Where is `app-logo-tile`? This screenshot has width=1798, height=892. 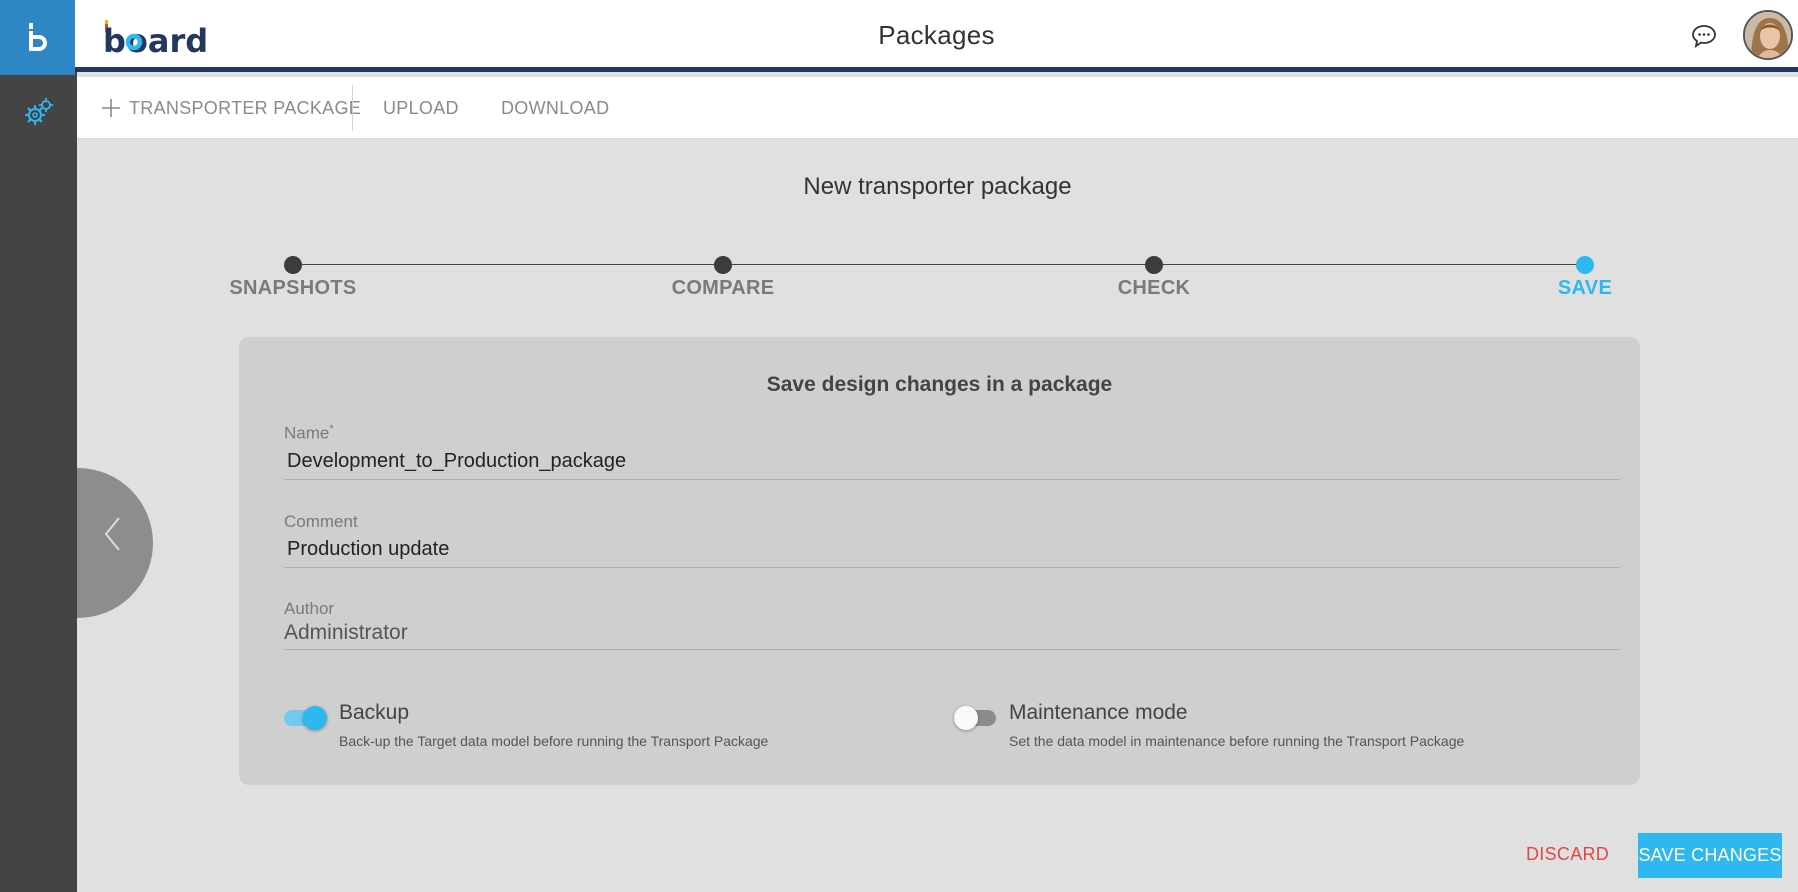 app-logo-tile is located at coordinates (37, 37).